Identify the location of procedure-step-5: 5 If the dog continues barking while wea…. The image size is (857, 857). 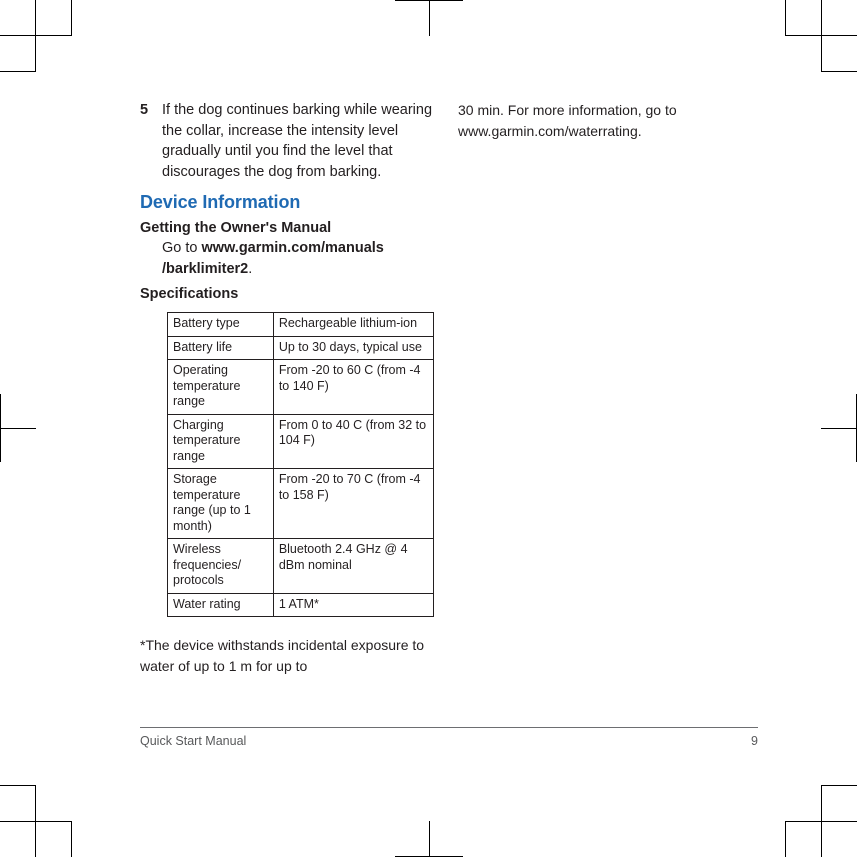
(290, 141).